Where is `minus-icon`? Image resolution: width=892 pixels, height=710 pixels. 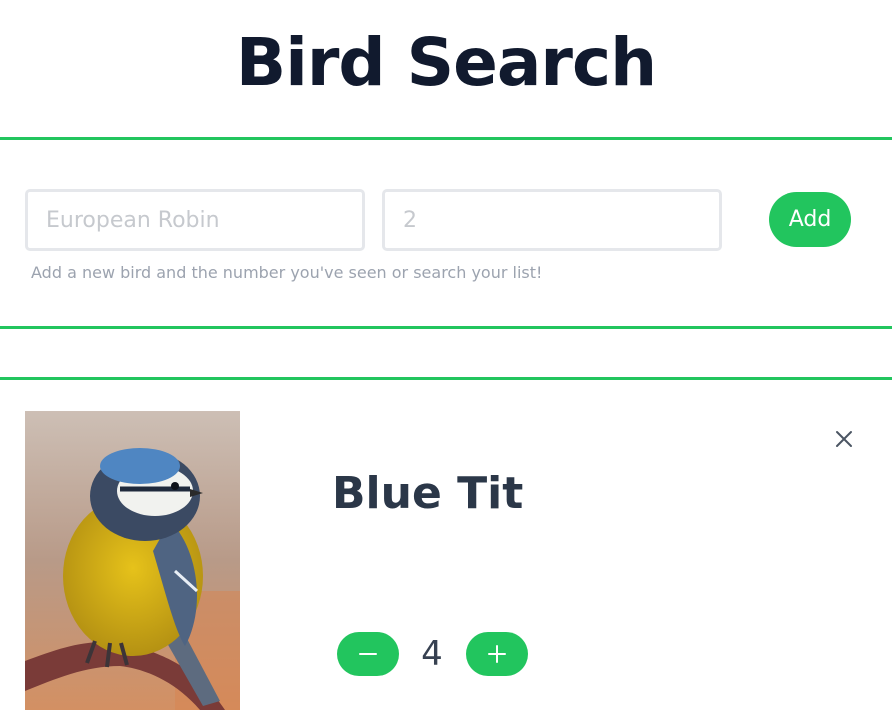 minus-icon is located at coordinates (368, 654).